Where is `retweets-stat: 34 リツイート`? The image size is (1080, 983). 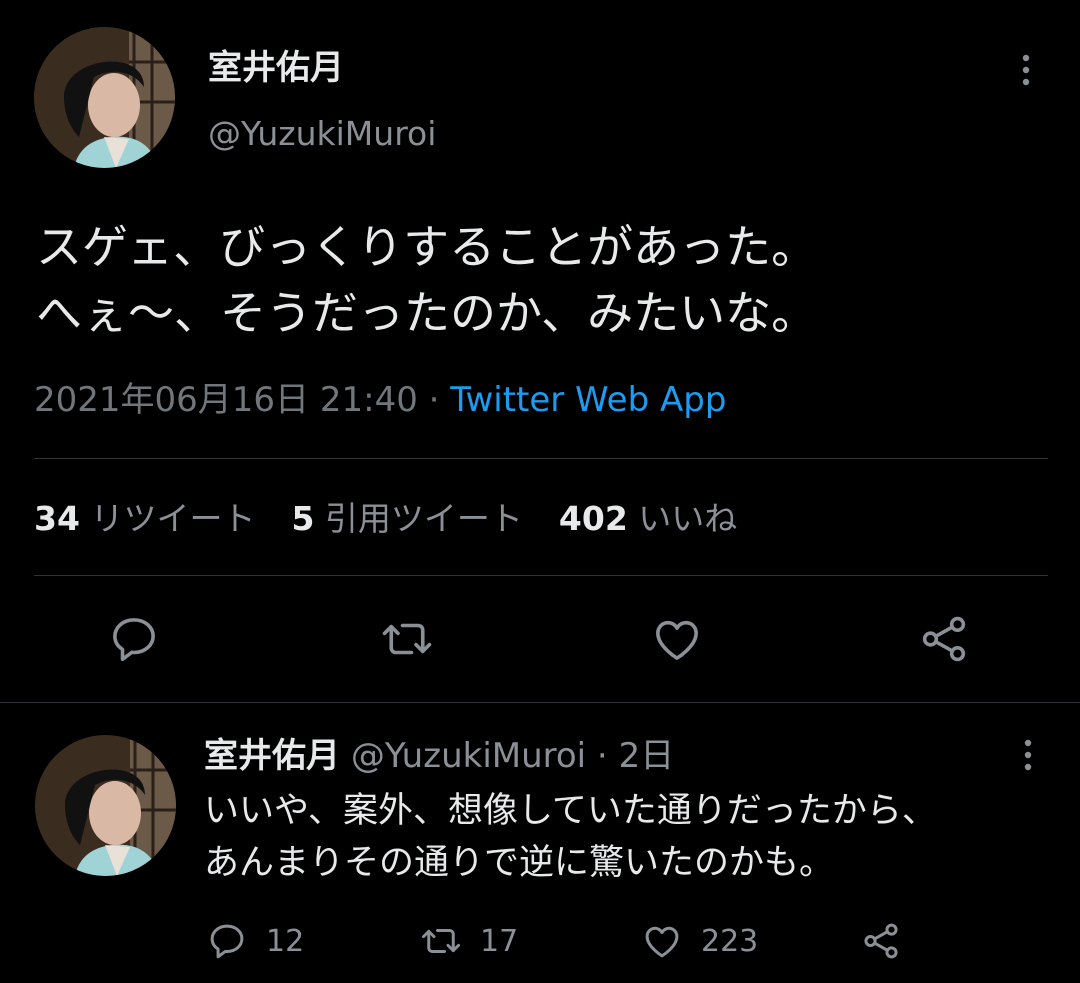
retweets-stat: 34 リツイート is located at coordinates (144, 518).